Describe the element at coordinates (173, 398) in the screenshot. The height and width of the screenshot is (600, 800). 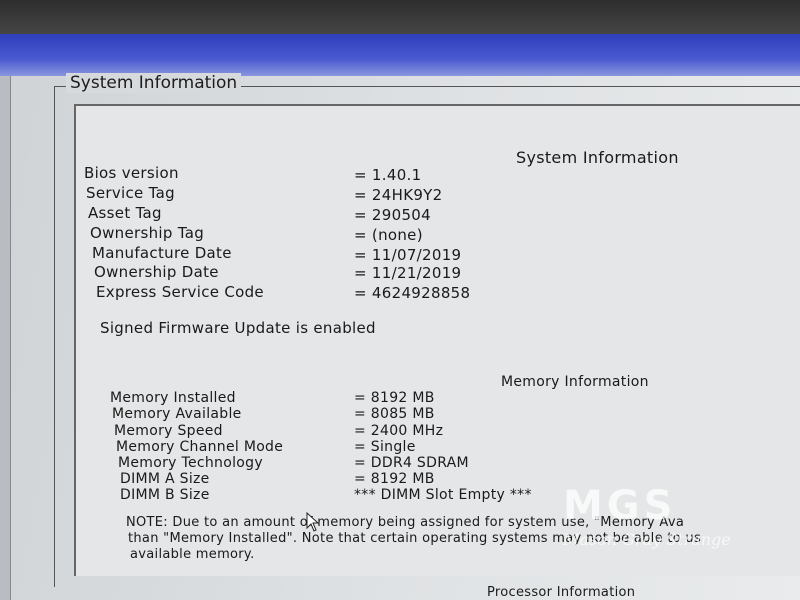
I see `memory-installed-label: Memory Installed` at that location.